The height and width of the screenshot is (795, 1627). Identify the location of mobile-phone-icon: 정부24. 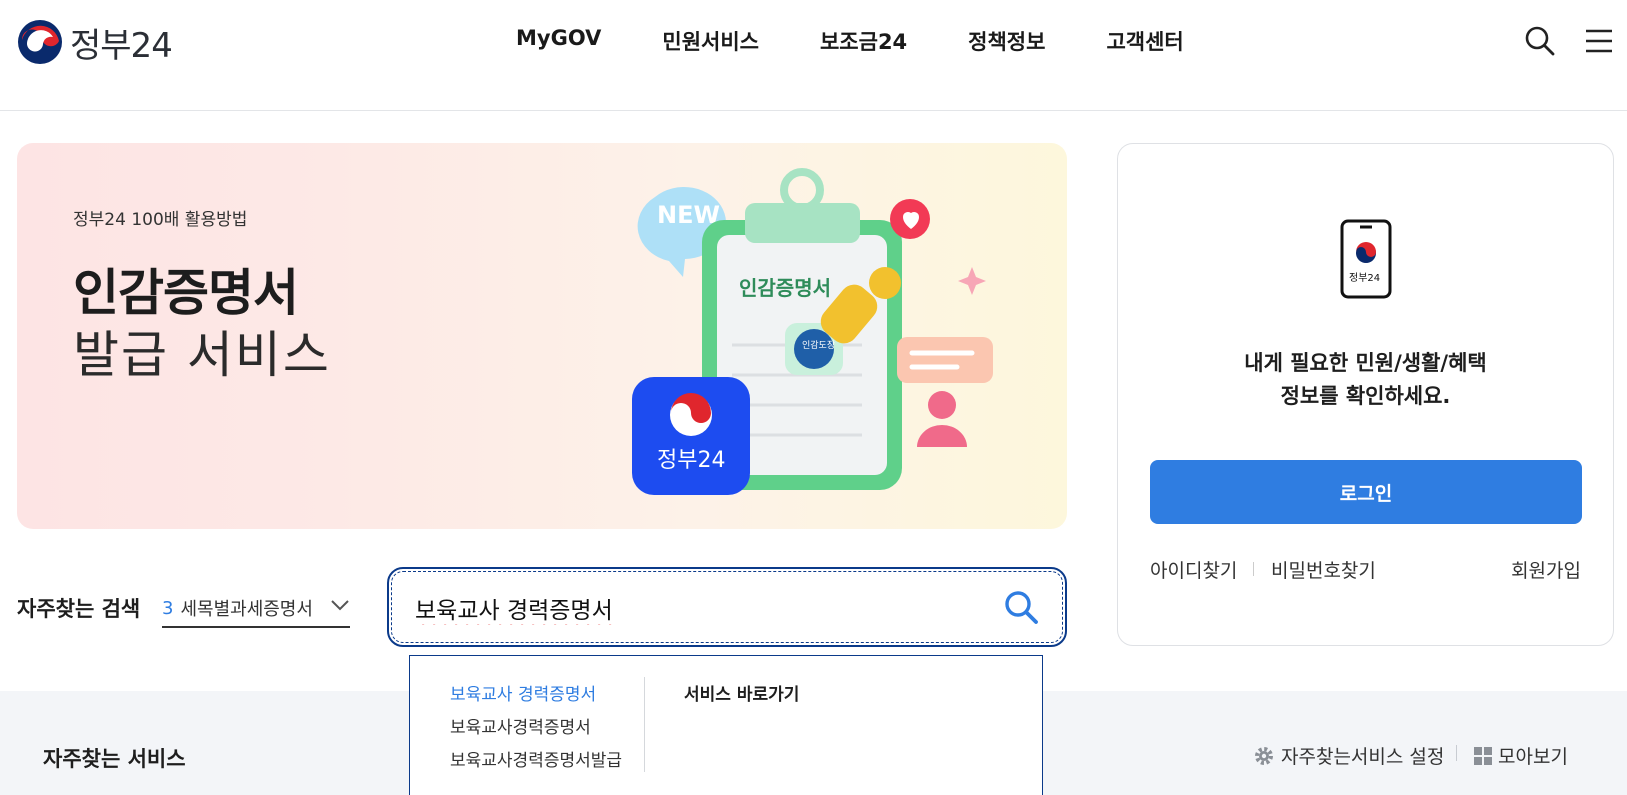
(1366, 259).